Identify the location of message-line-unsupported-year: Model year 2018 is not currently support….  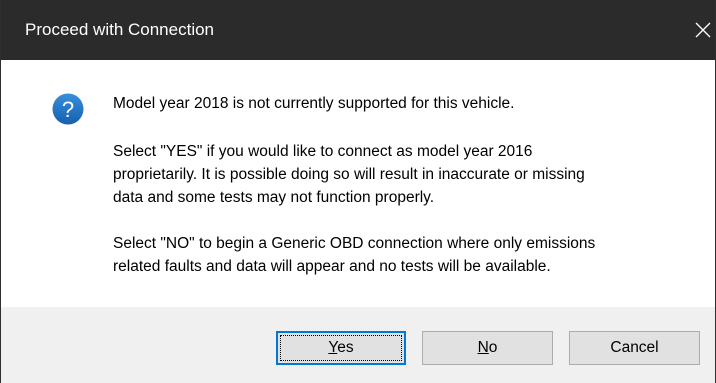
(314, 103).